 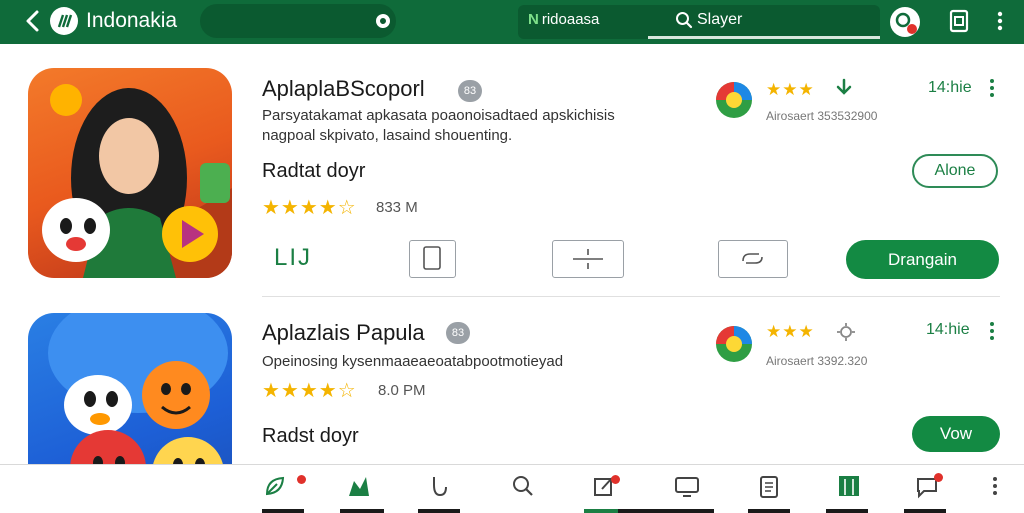 I want to click on record-dot-icon, so click(x=383, y=21).